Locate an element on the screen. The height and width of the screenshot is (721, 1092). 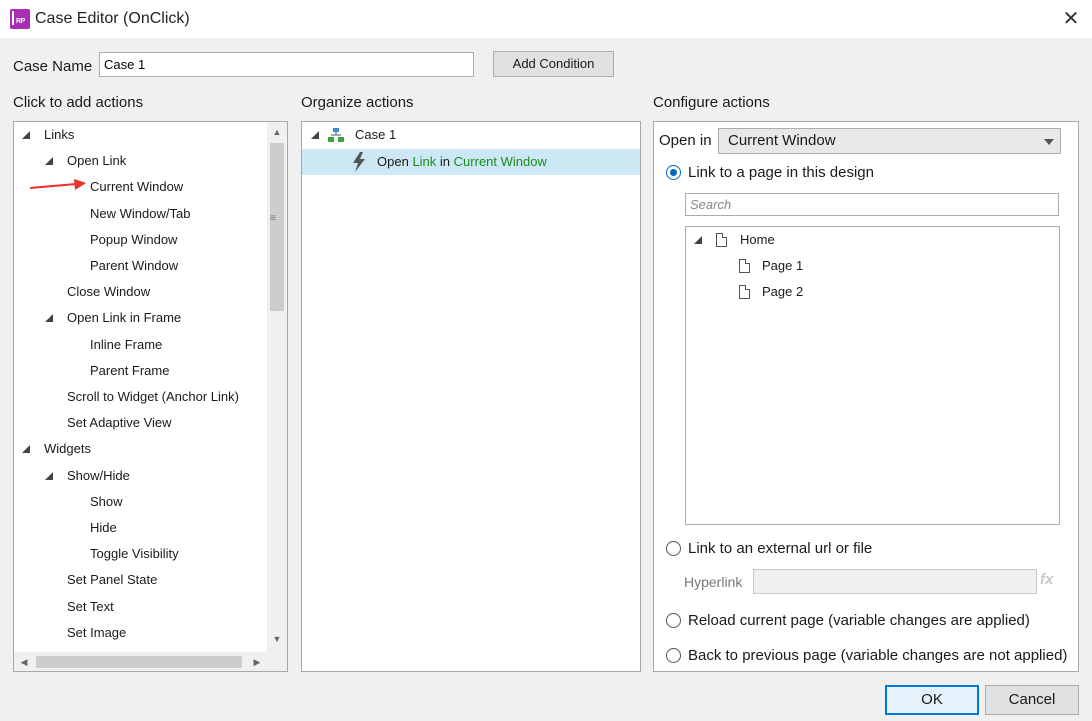
action-tree-label: Links is located at coordinates (59, 134).